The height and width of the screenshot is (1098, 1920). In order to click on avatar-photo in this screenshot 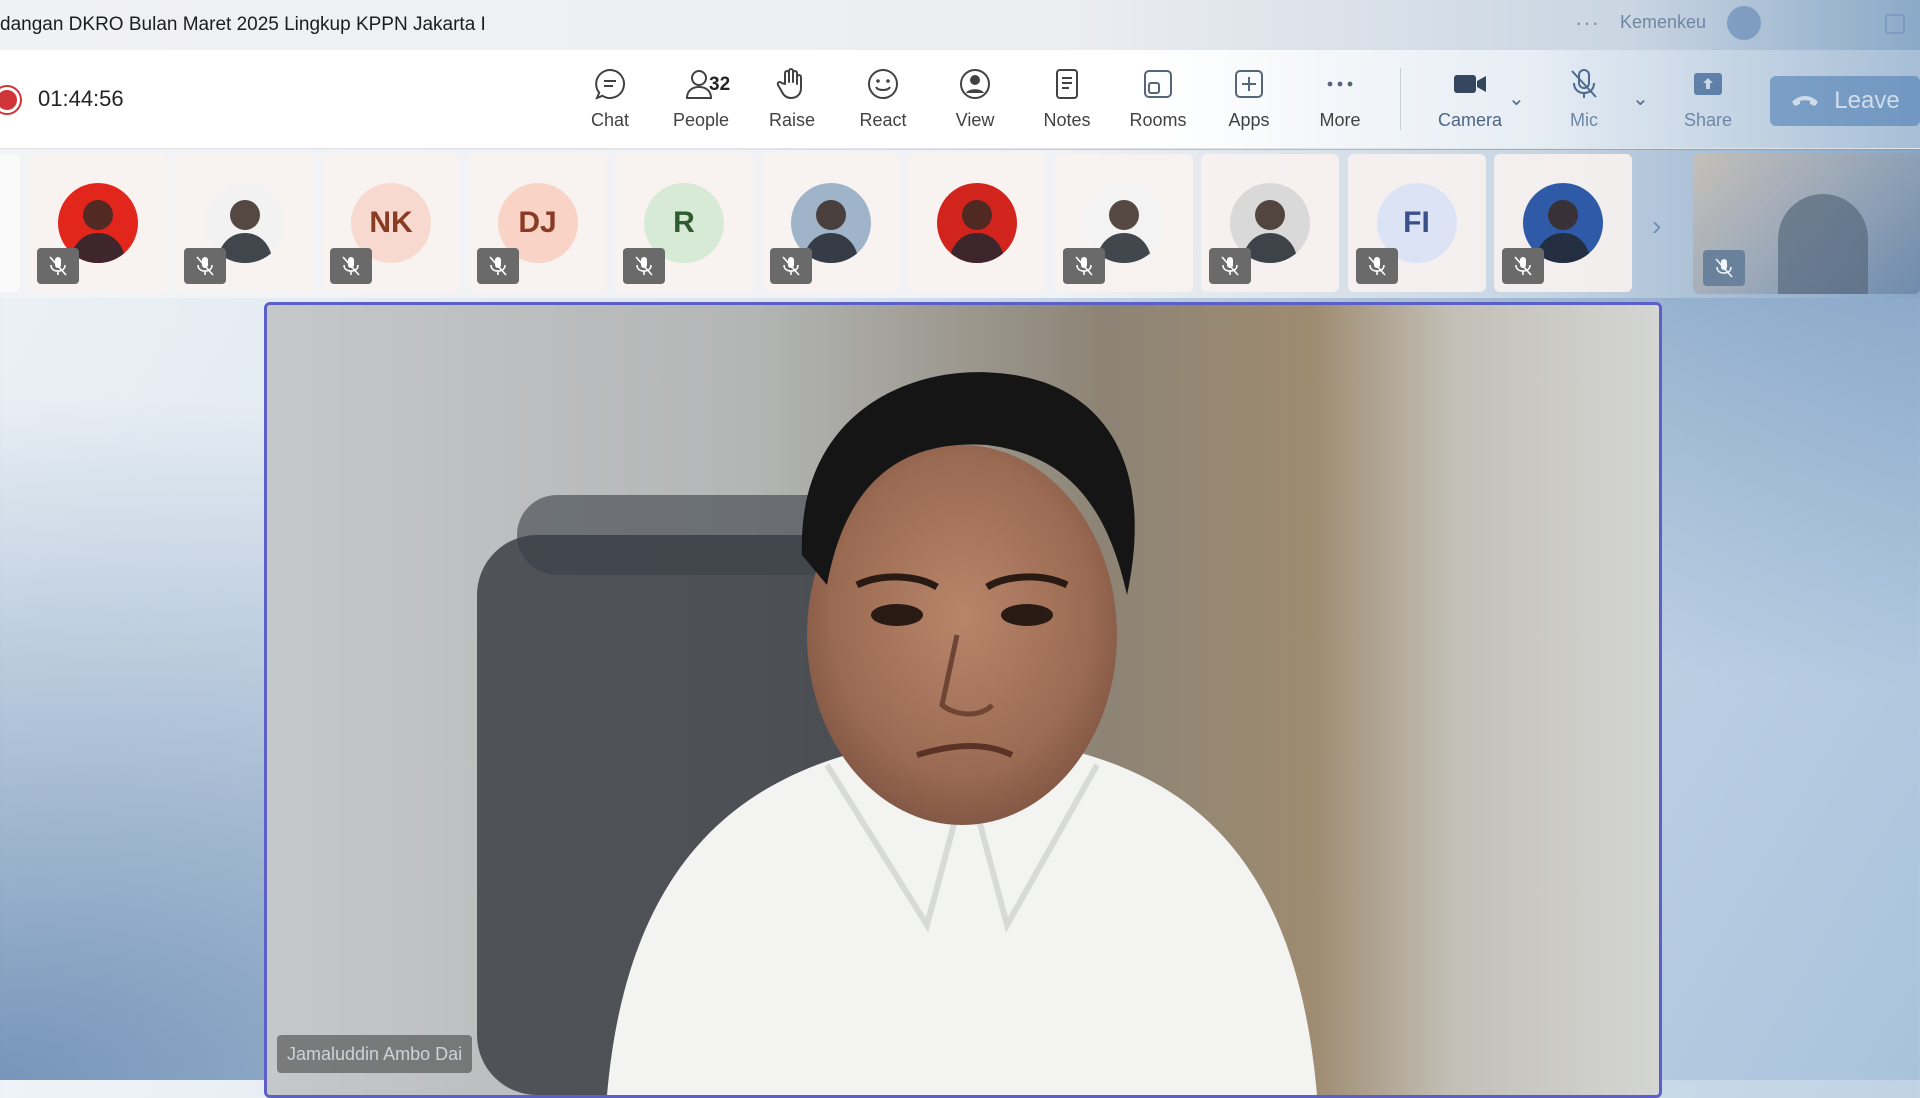, I will do `click(977, 223)`.